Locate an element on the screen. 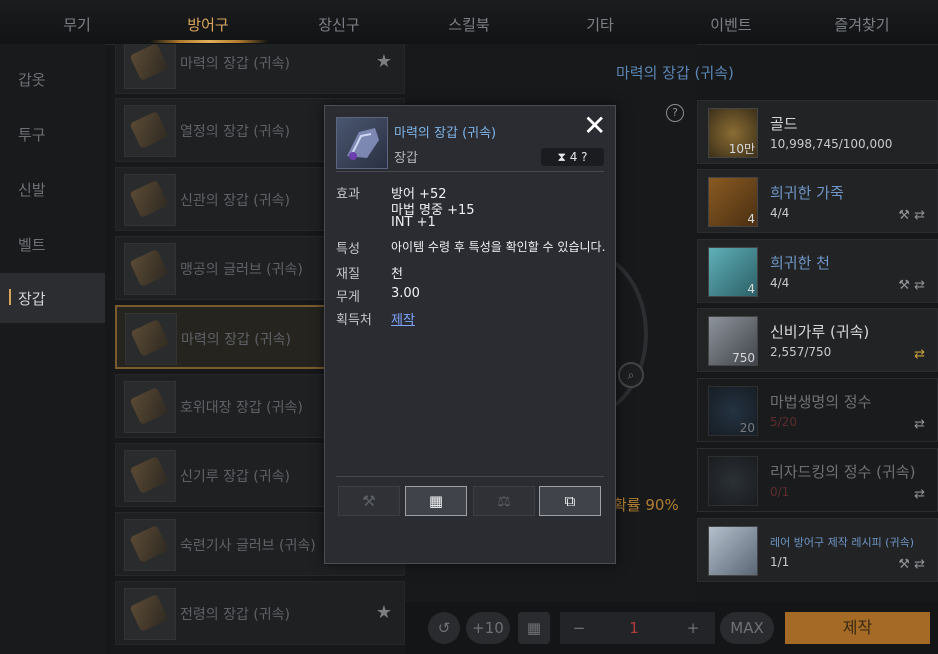  material-qty: 20 is located at coordinates (747, 428).